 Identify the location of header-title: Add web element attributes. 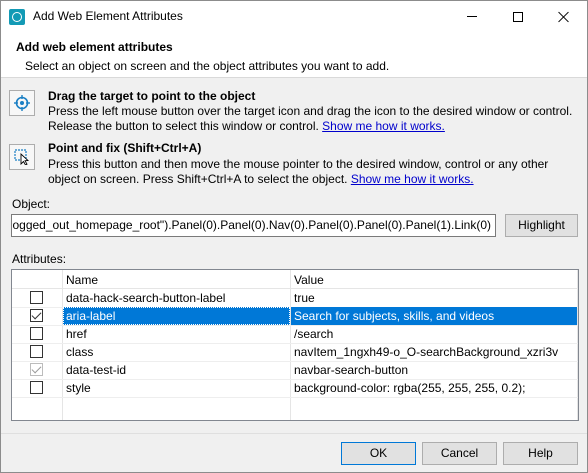
(94, 47).